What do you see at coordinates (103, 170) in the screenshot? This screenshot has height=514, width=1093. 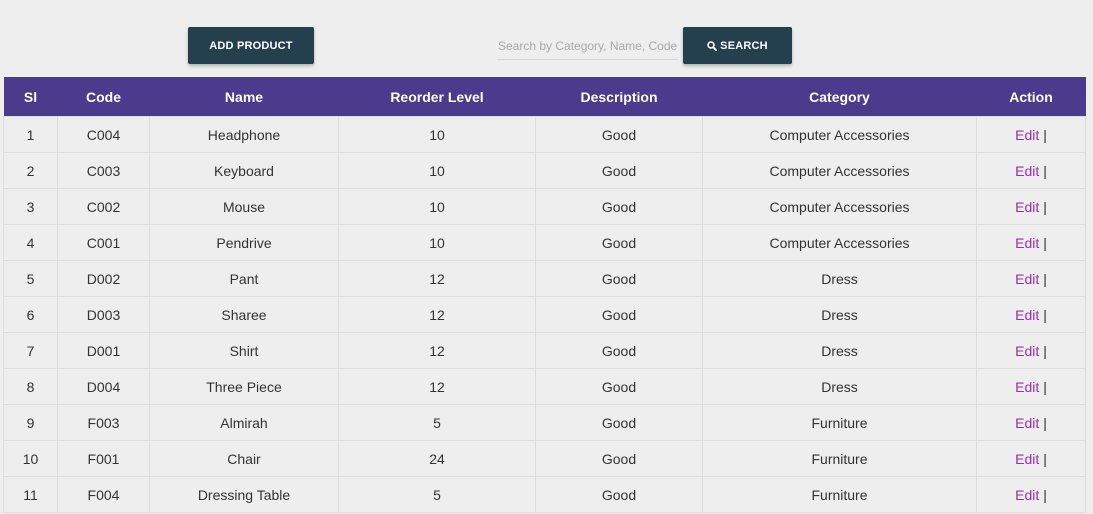 I see `cell-code: C003` at bounding box center [103, 170].